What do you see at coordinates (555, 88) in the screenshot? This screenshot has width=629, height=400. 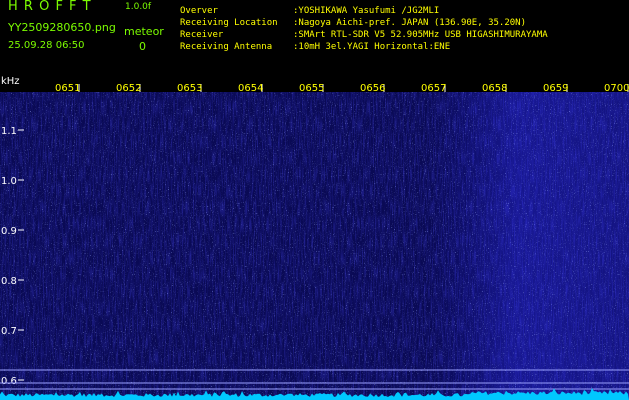 I see `time-label: 0659` at bounding box center [555, 88].